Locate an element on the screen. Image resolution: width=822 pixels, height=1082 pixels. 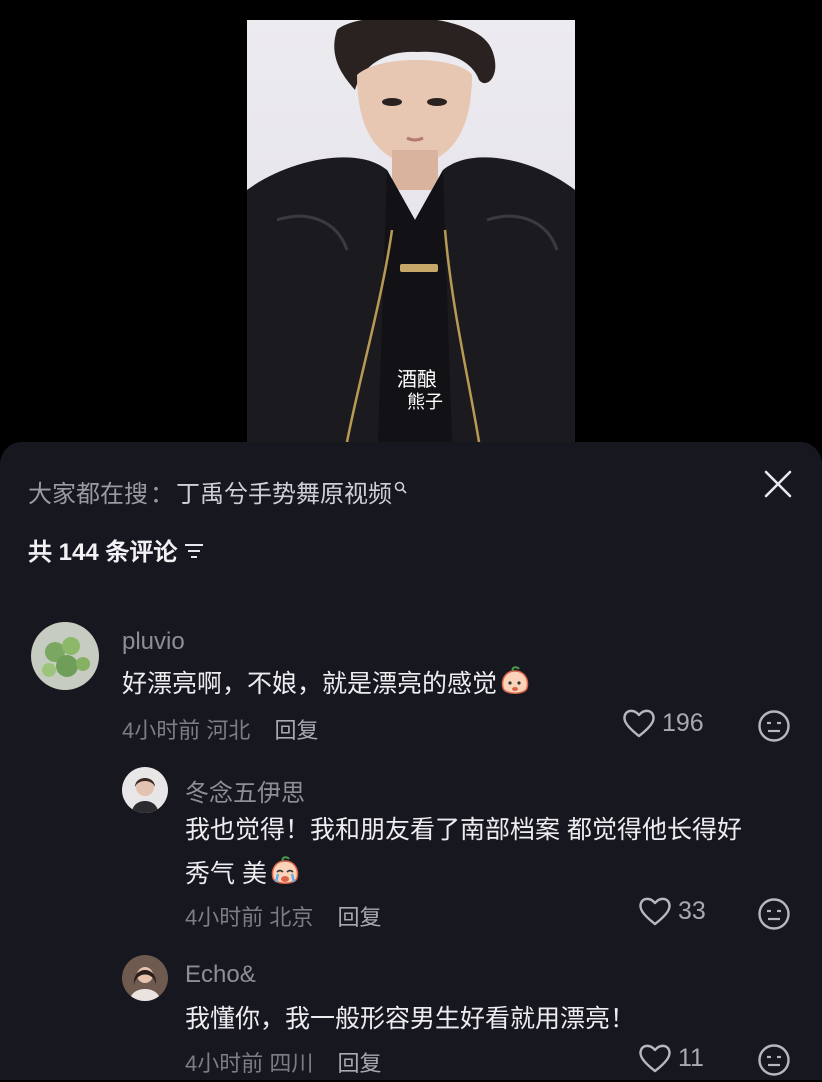
comment-username: 冬念五伊思 is located at coordinates (245, 790).